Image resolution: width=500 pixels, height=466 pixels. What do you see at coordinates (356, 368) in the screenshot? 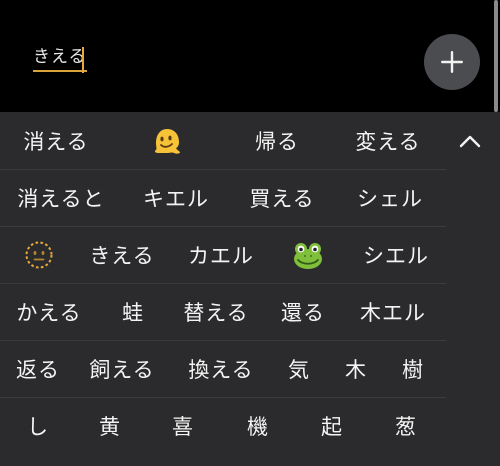
I see `candidate-word: 木` at bounding box center [356, 368].